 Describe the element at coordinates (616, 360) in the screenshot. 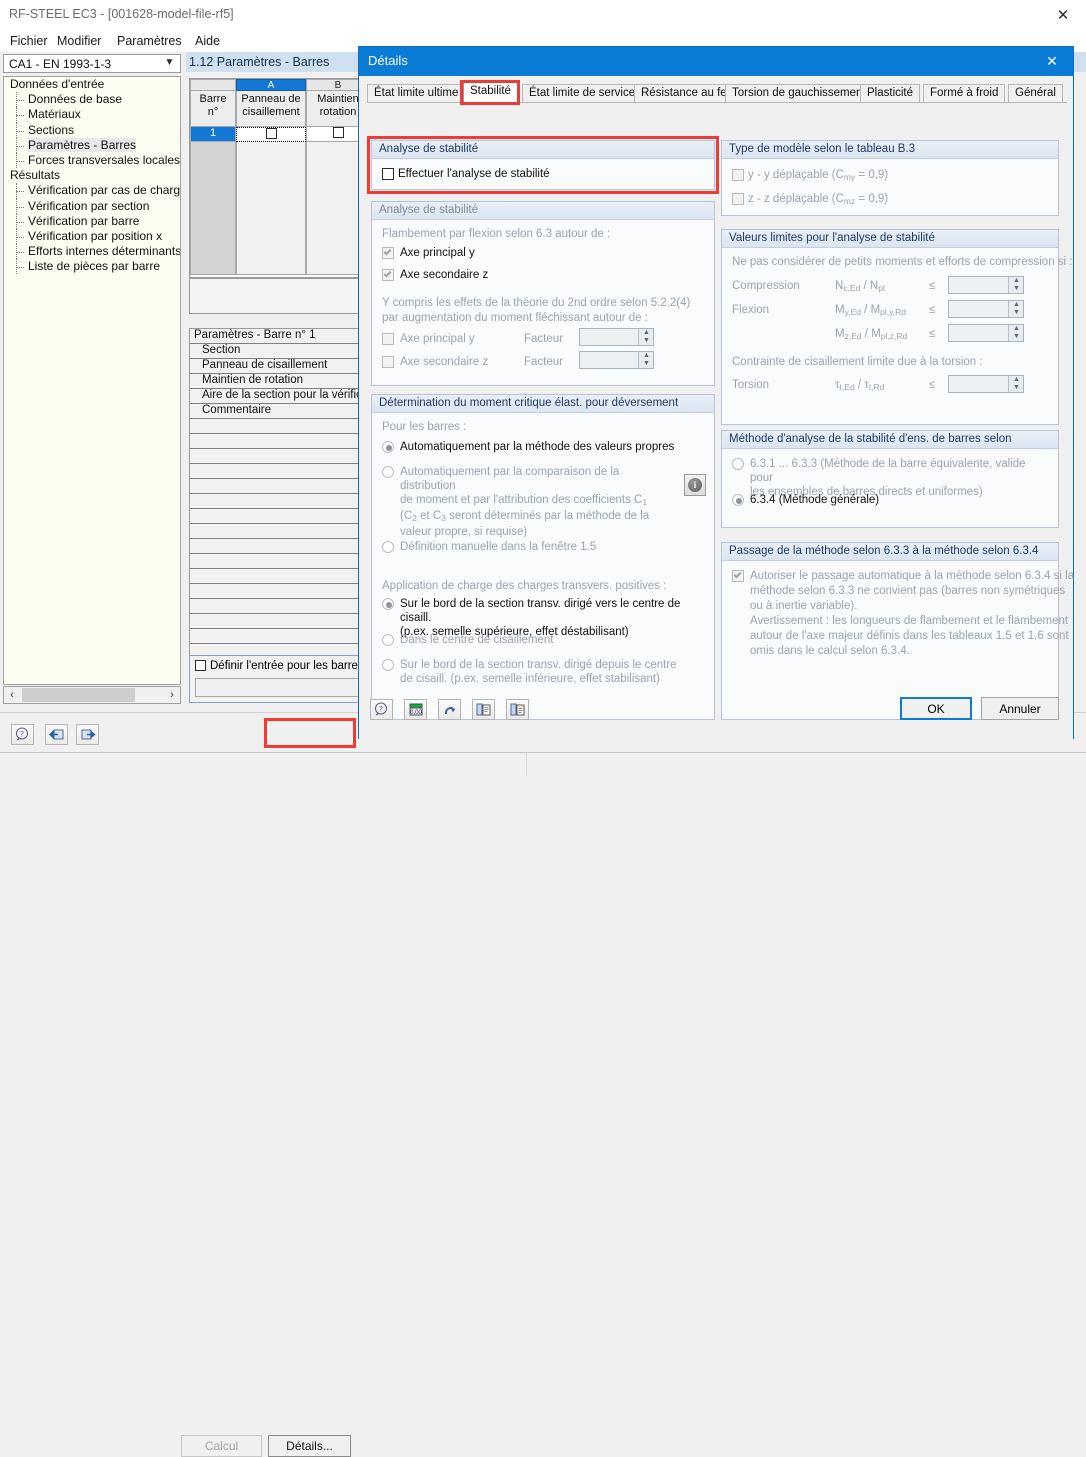

I see `facteur-z-spinner: ▲ ▼` at that location.